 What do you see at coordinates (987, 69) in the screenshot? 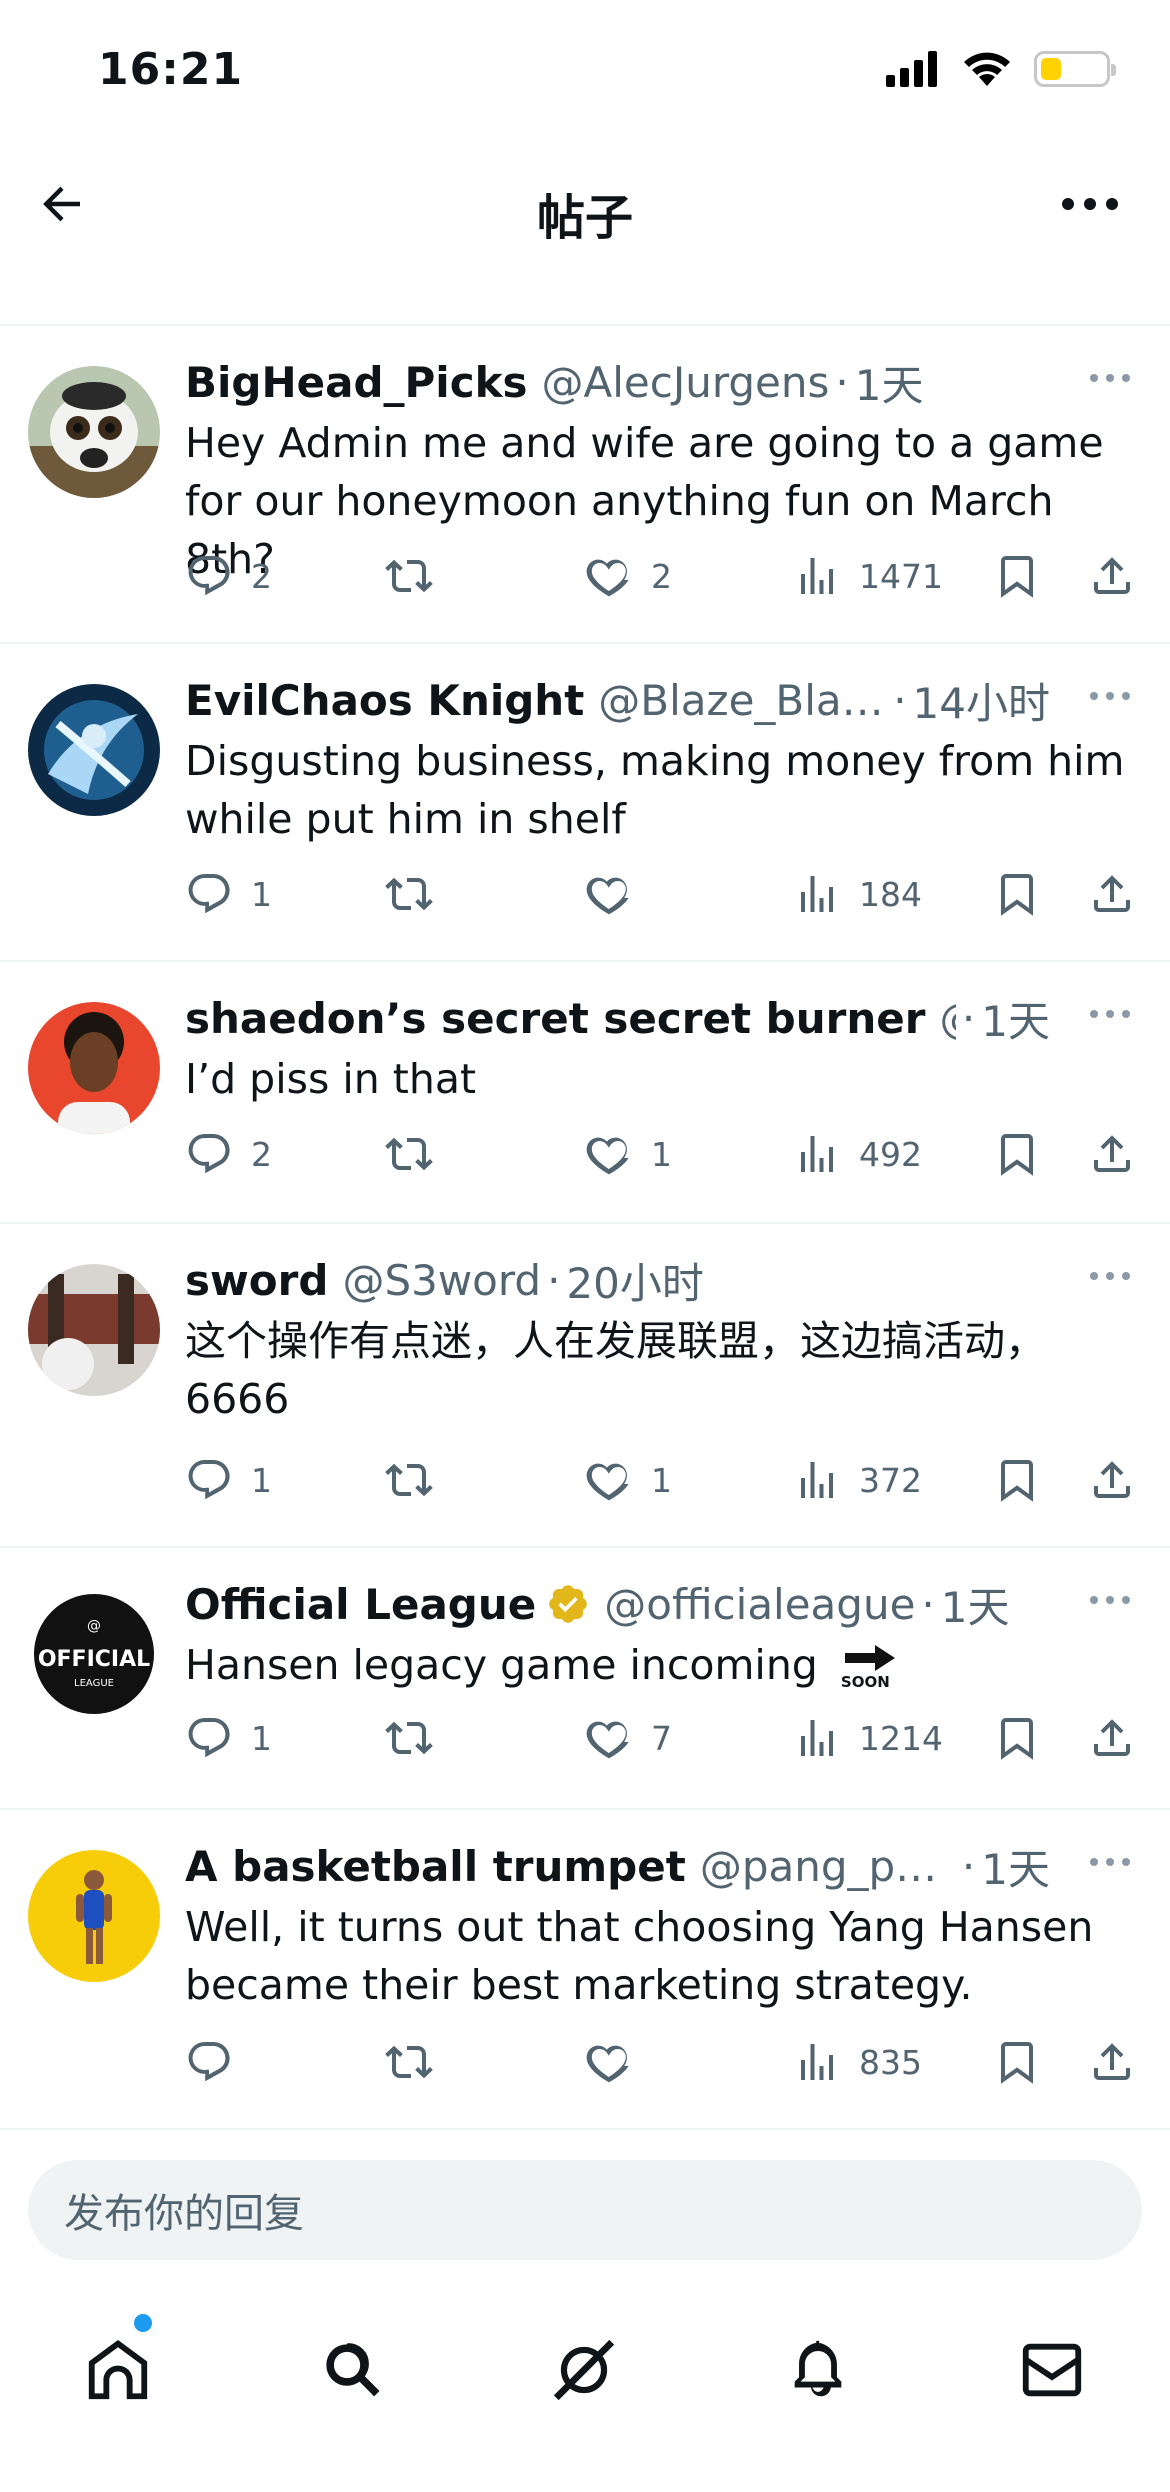
I see `wifi-icon` at bounding box center [987, 69].